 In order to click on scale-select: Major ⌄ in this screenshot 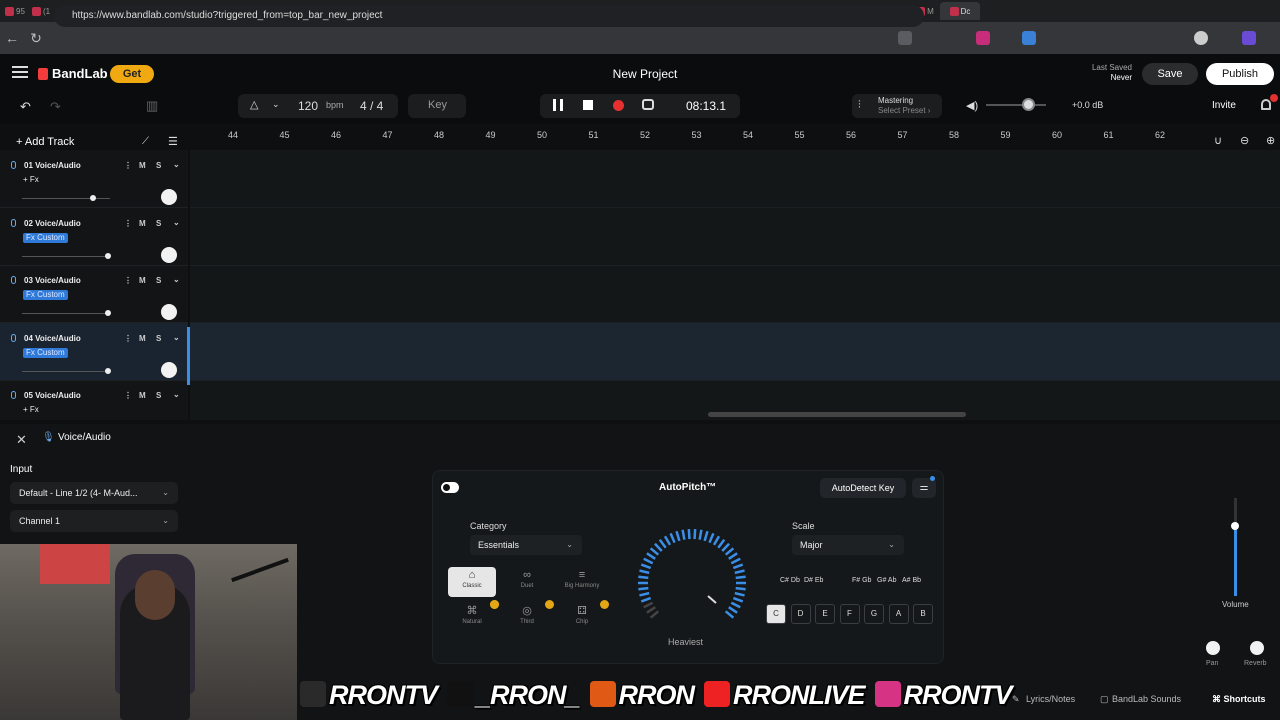, I will do `click(848, 545)`.